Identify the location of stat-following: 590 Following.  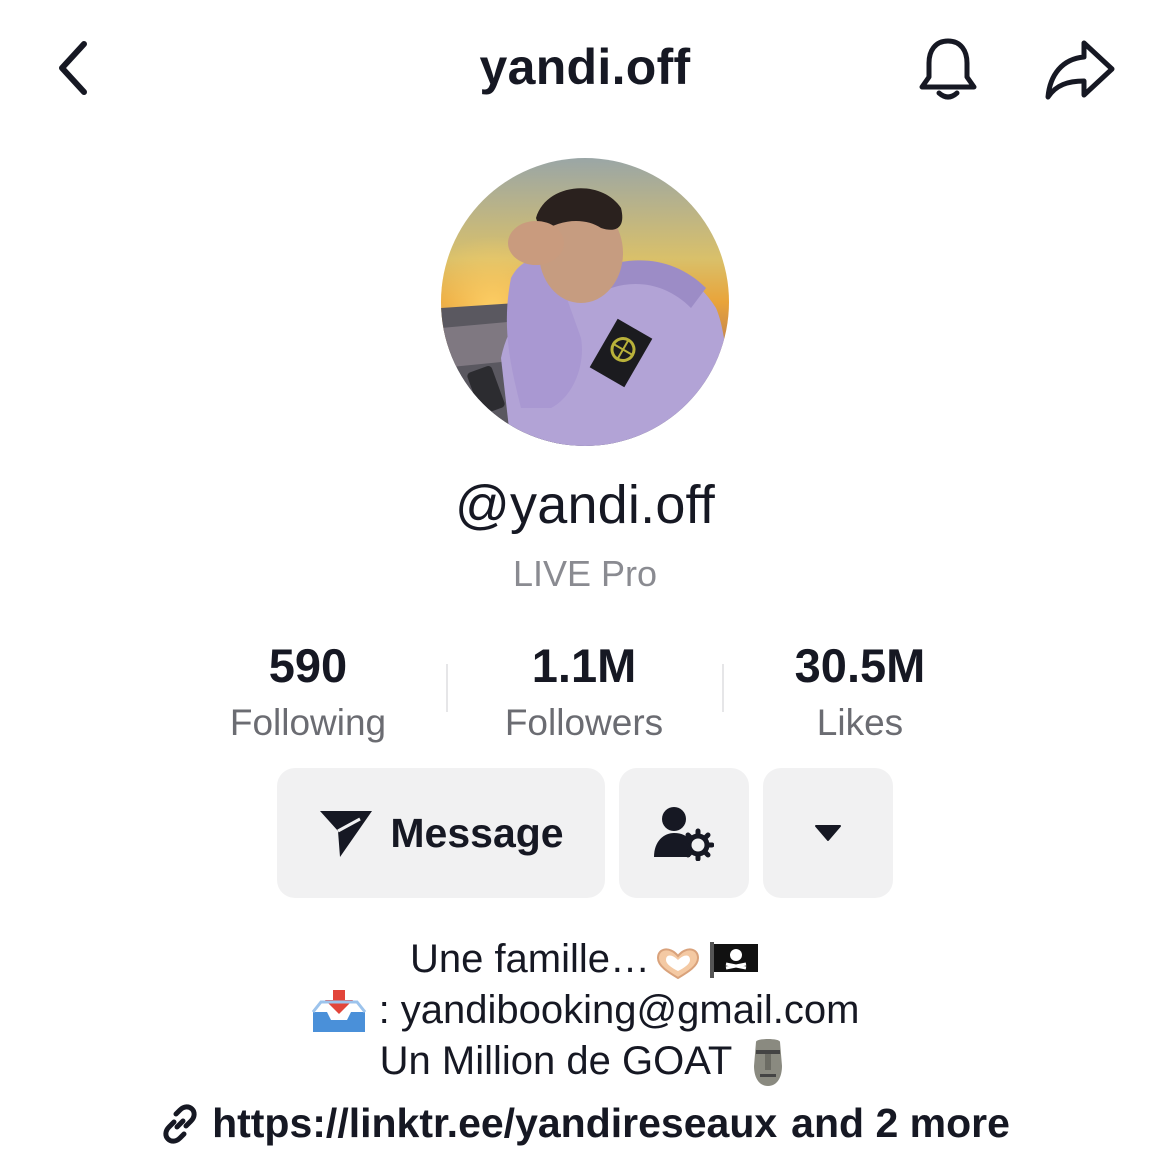
(308, 693).